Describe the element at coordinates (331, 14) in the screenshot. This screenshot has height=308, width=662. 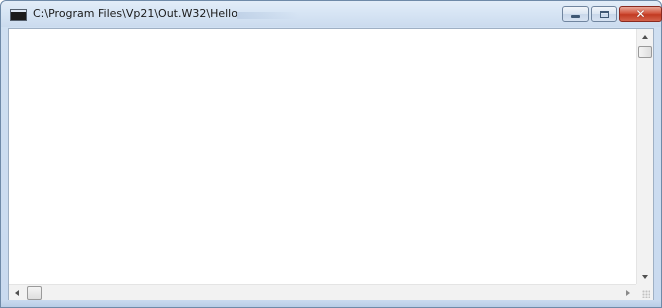
I see `title-bar: C:\Program Files\Vp21\Out.W32\Hello ✕` at that location.